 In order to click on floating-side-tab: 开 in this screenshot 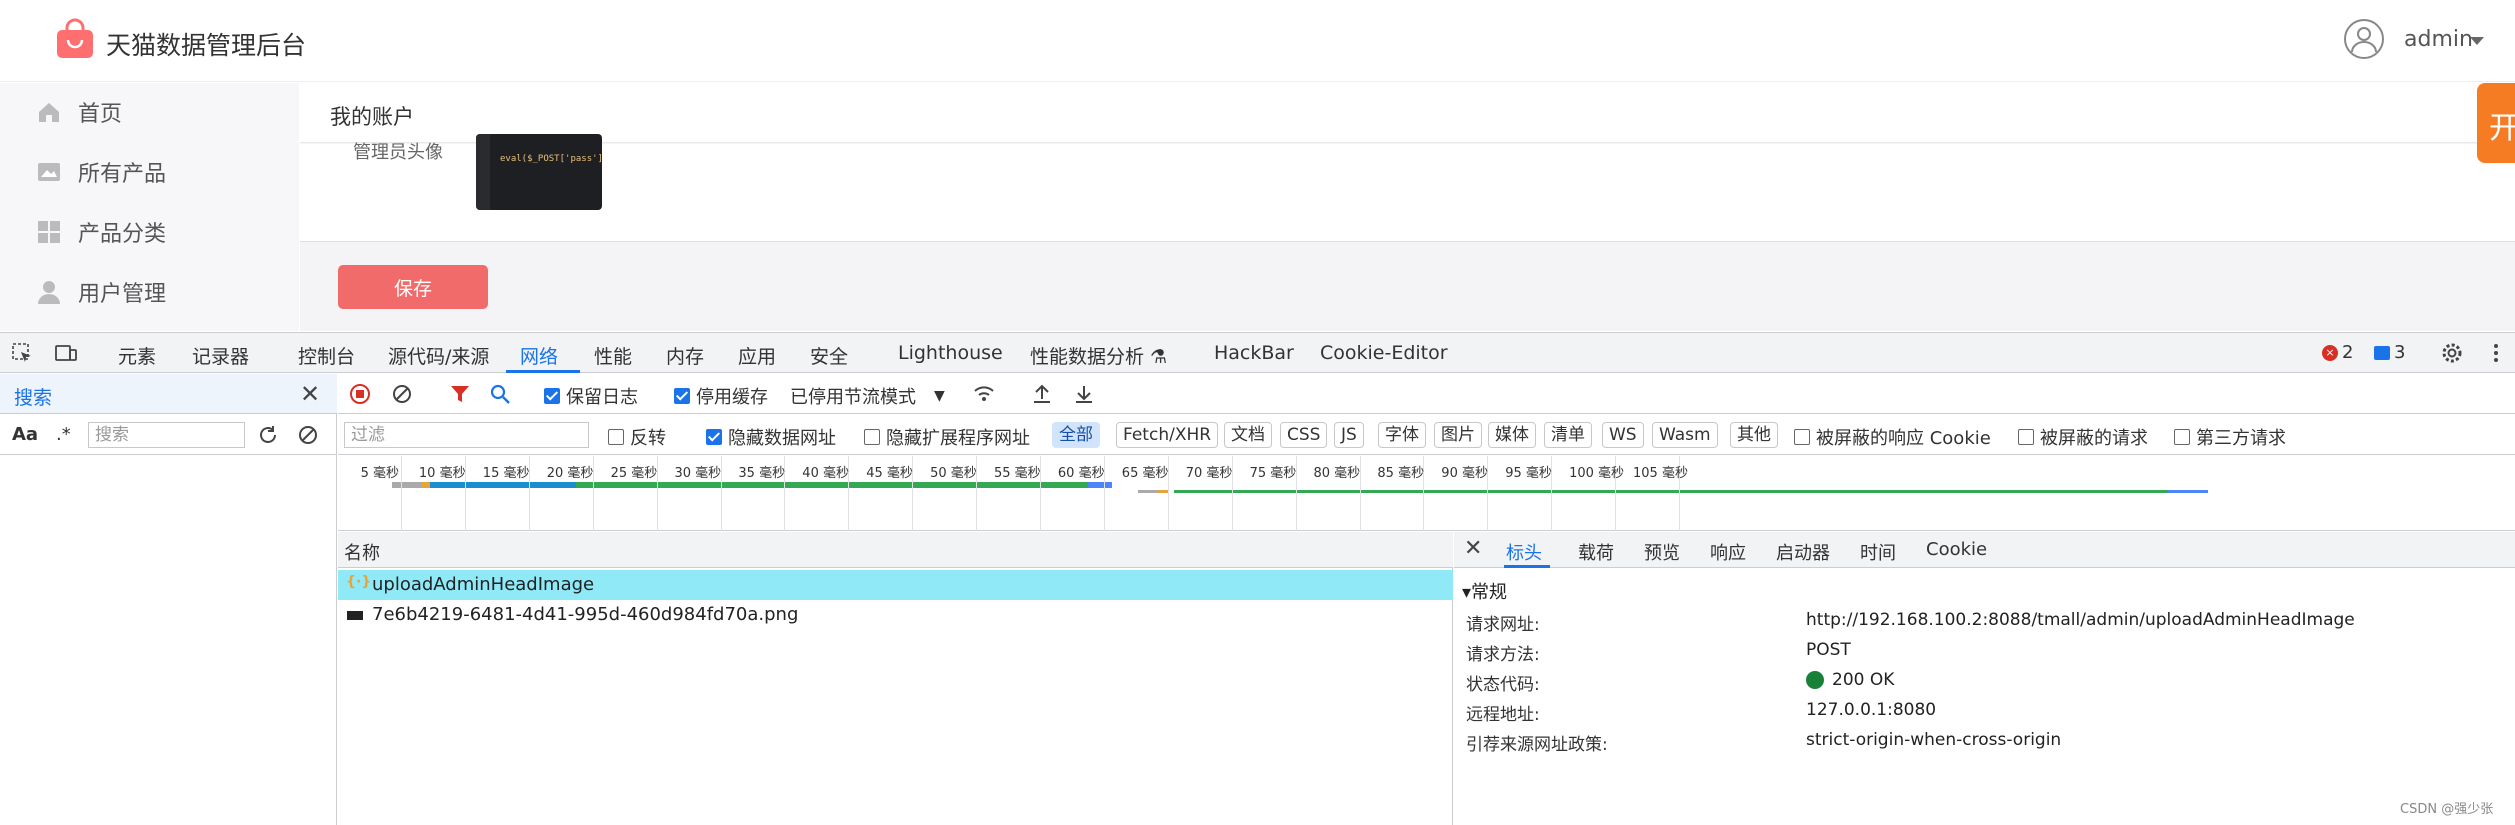, I will do `click(2496, 123)`.